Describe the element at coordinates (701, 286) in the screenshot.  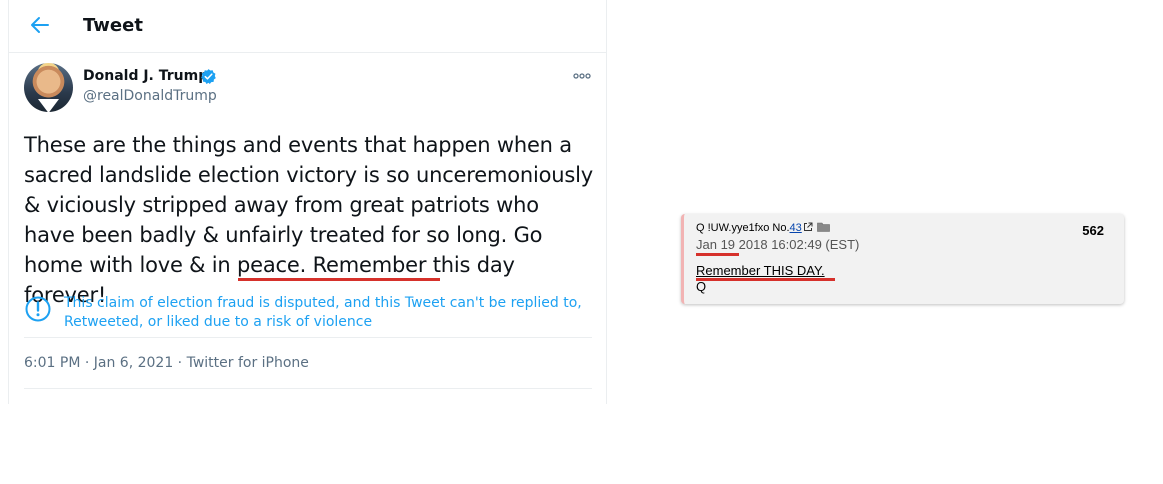
I see `q-post-signature: Q` at that location.